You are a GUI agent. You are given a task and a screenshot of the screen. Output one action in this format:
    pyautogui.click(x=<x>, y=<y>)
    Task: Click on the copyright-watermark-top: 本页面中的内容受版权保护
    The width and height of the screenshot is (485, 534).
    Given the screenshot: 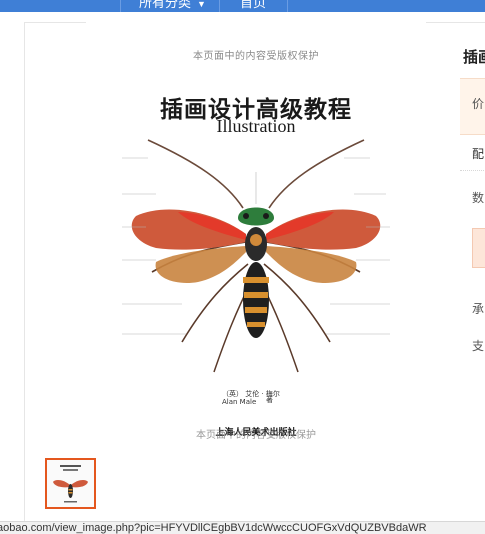 What is the action you would take?
    pyautogui.click(x=256, y=56)
    